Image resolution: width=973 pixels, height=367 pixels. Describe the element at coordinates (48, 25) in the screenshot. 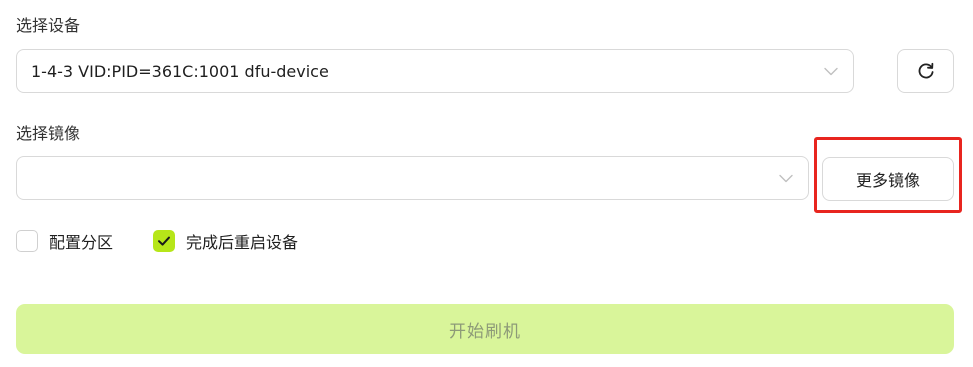

I see `device-section-label: 选择设备` at that location.